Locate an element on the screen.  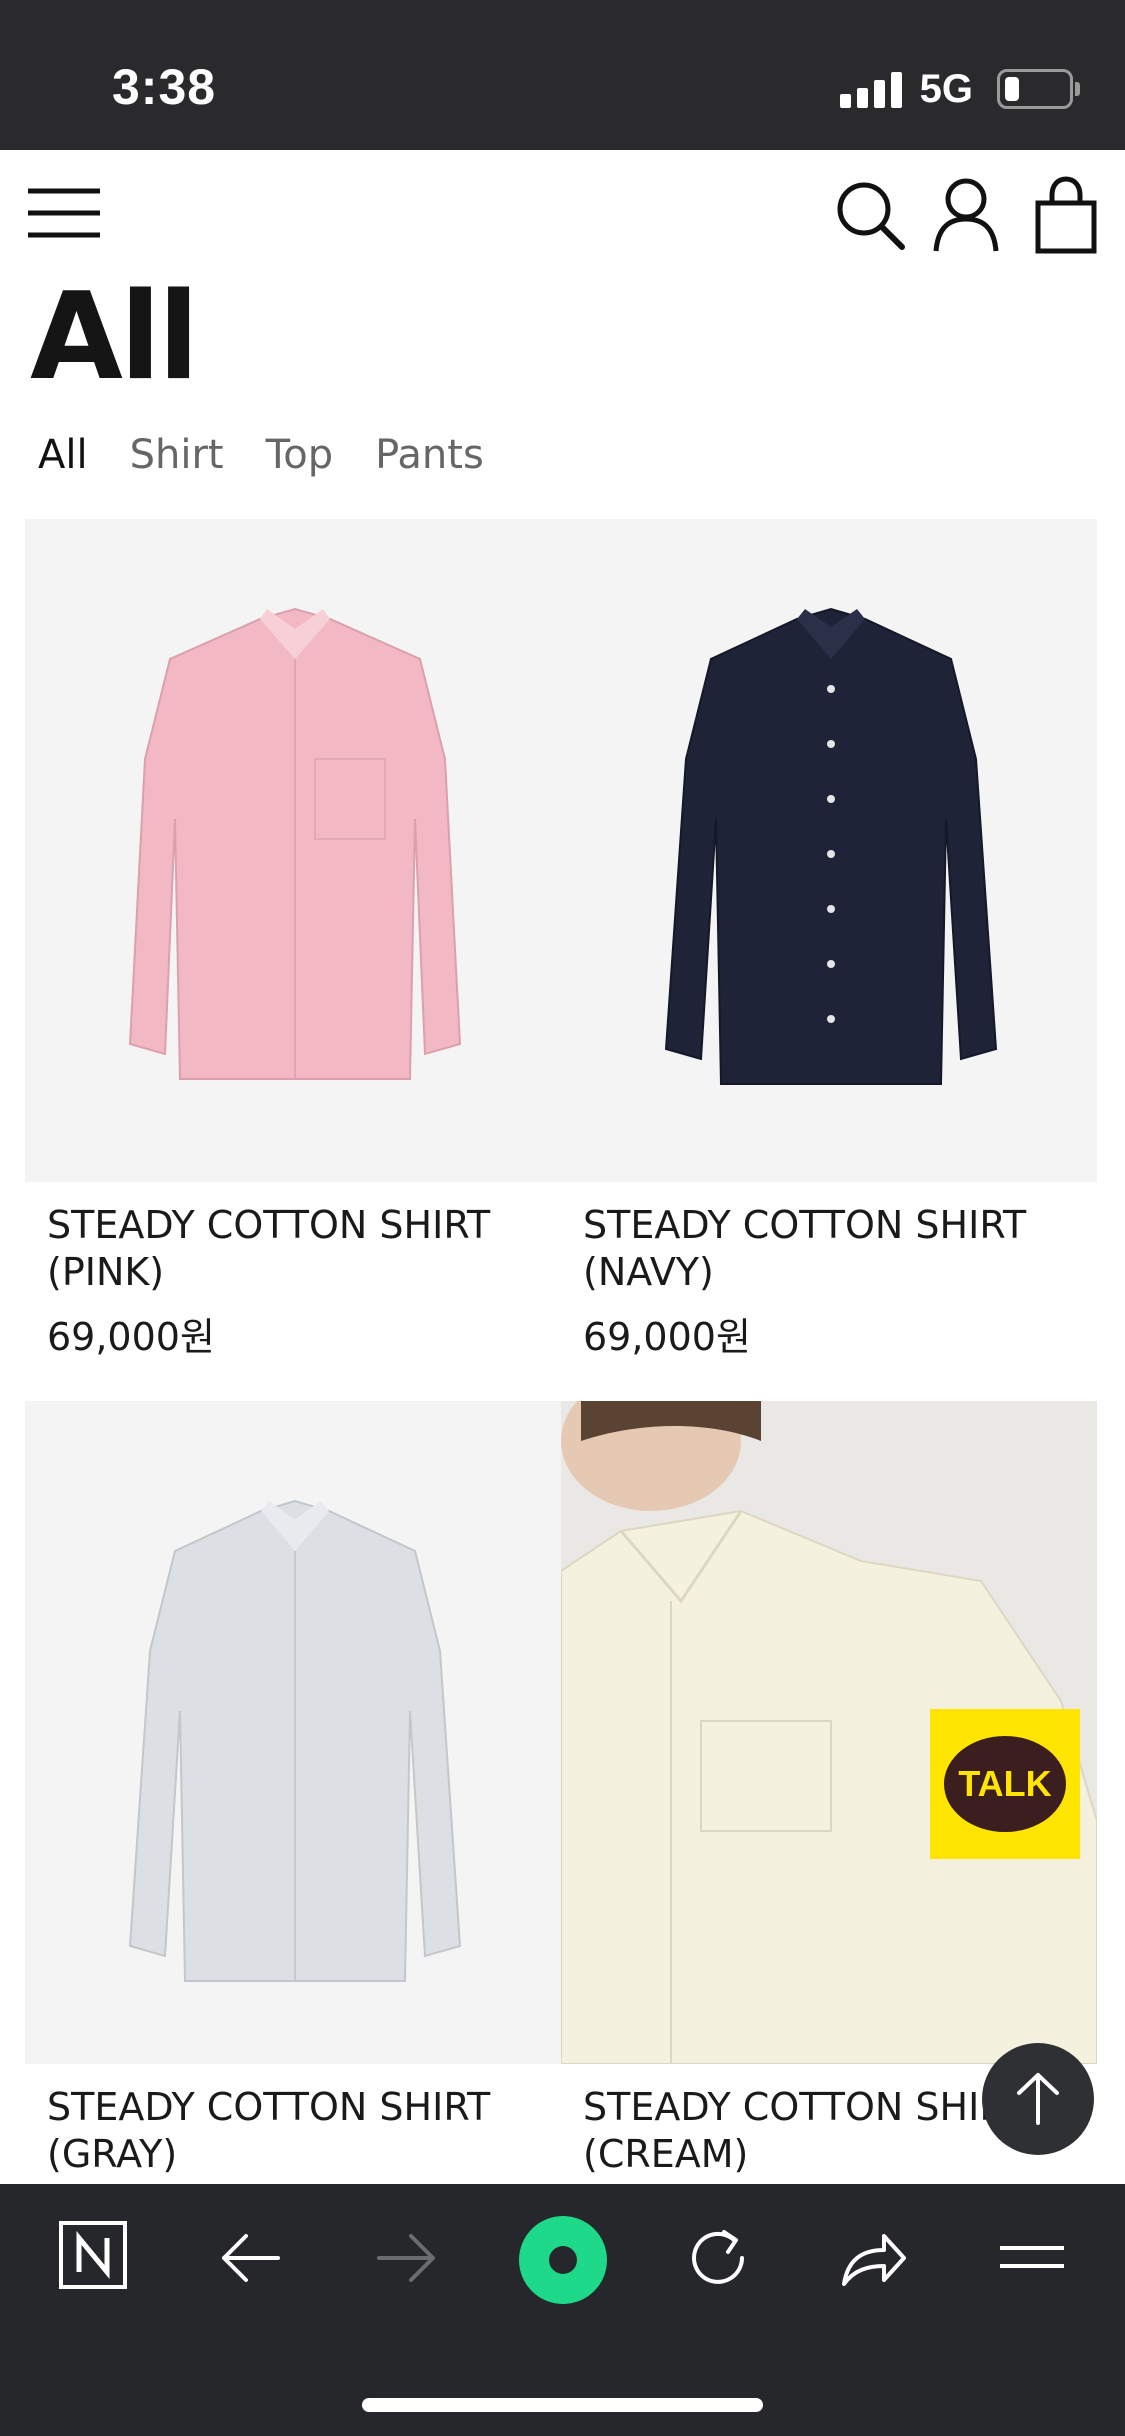
scroll-top-button is located at coordinates (1038, 2099).